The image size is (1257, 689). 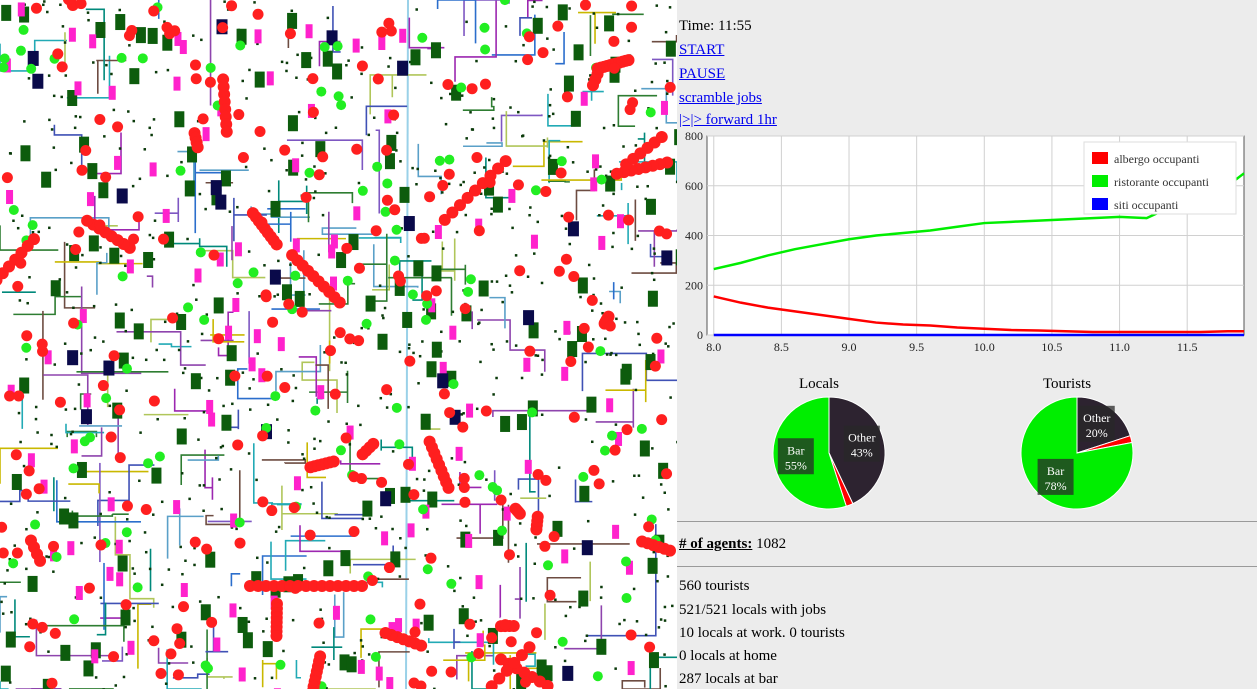 I want to click on site-building, so click(x=573, y=229).